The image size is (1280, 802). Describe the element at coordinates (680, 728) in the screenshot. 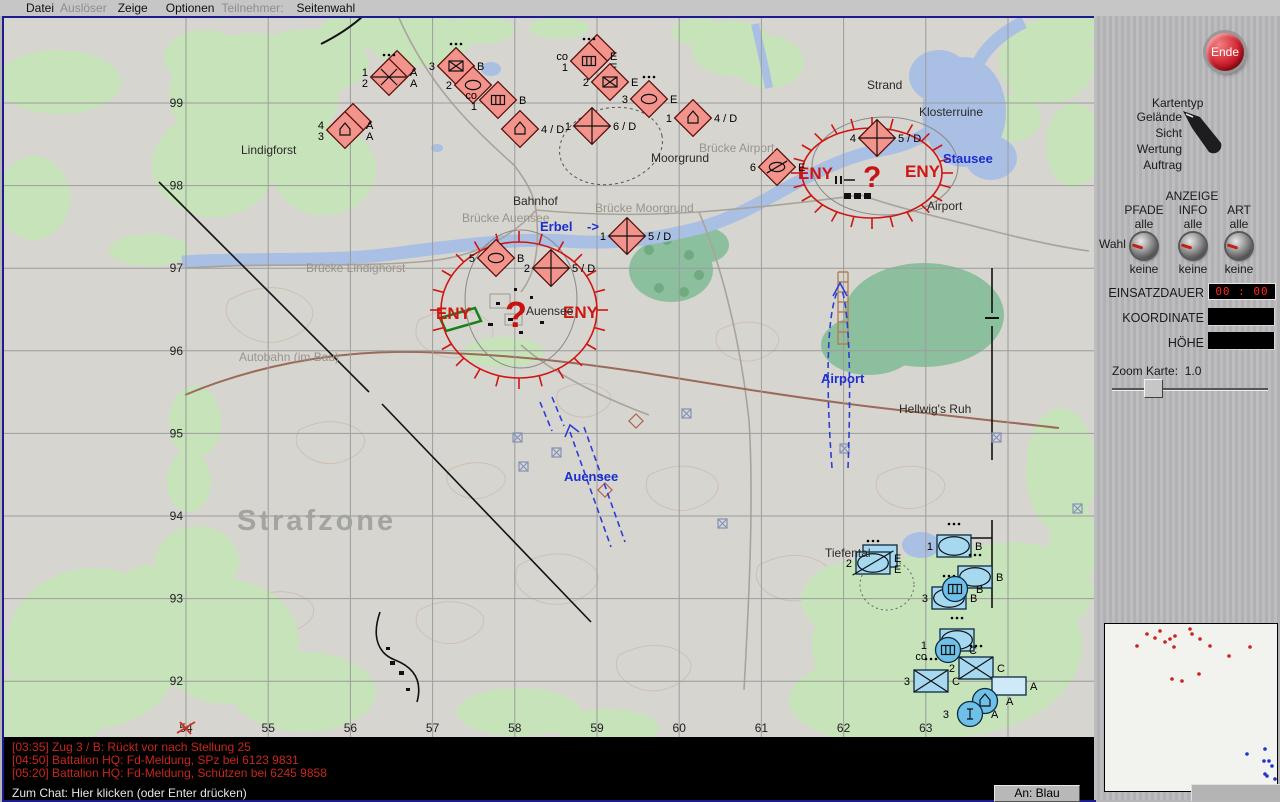

I see `grid-x-label: 60` at that location.